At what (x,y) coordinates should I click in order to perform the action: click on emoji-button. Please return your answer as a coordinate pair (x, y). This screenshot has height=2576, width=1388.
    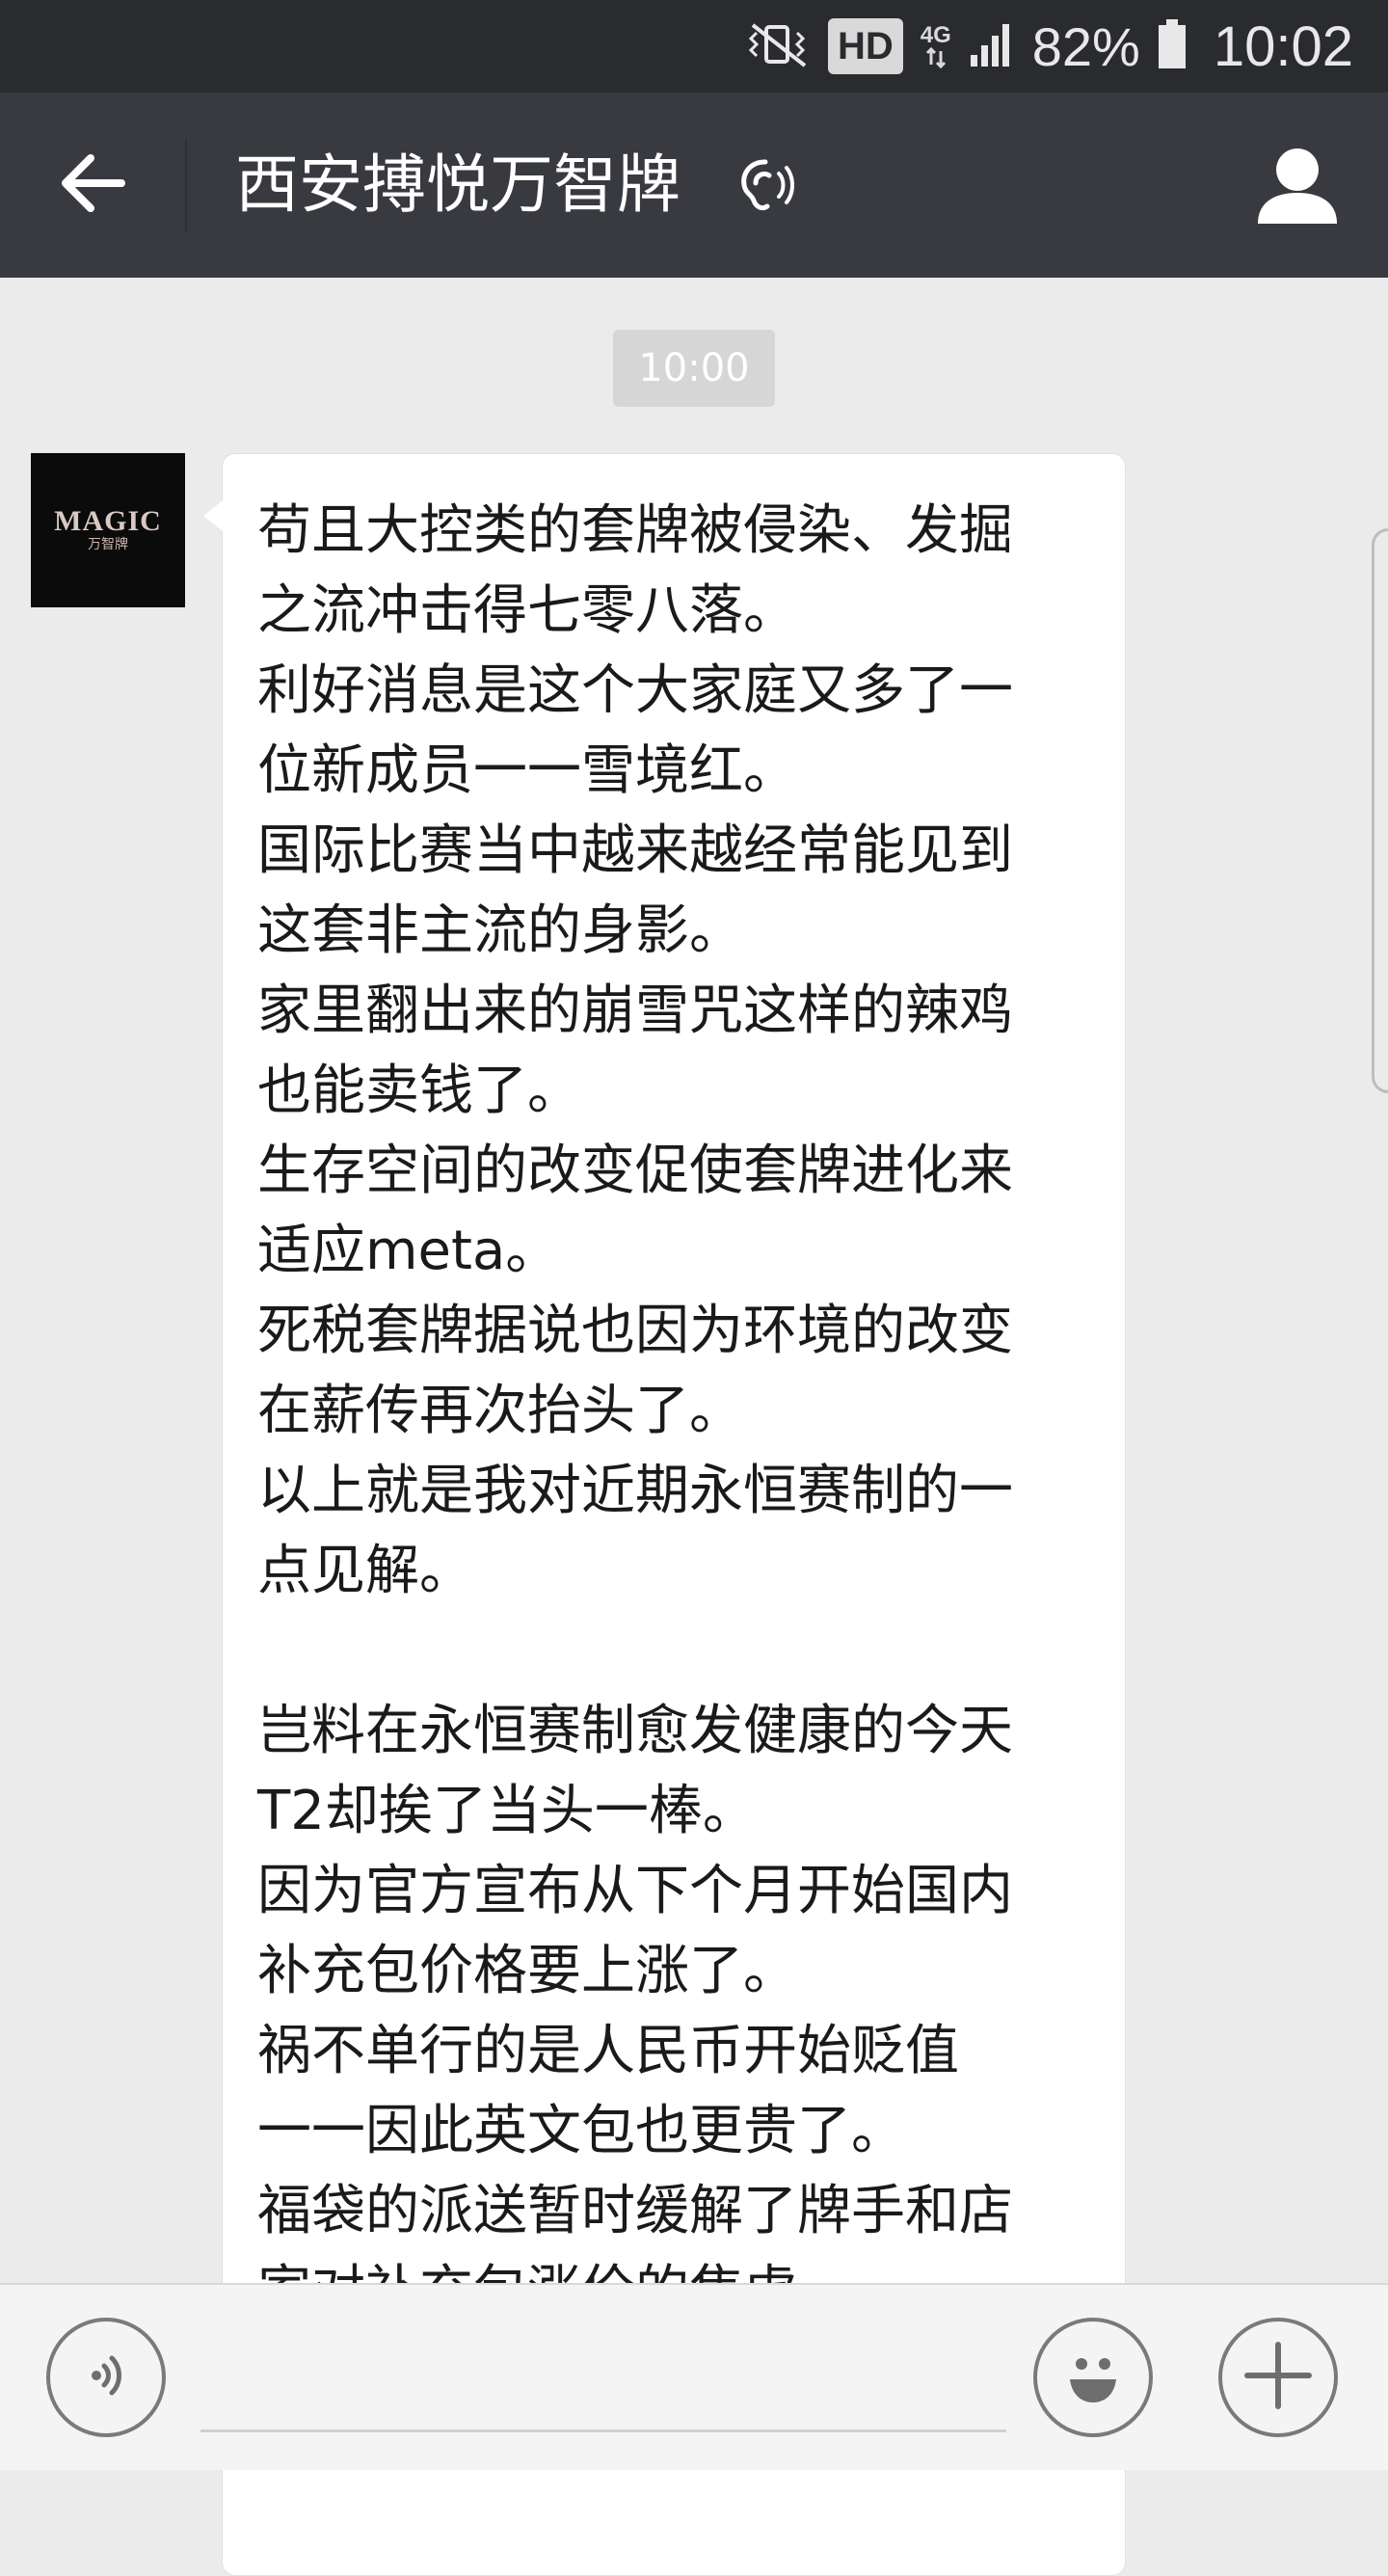
    Looking at the image, I should click on (1093, 2378).